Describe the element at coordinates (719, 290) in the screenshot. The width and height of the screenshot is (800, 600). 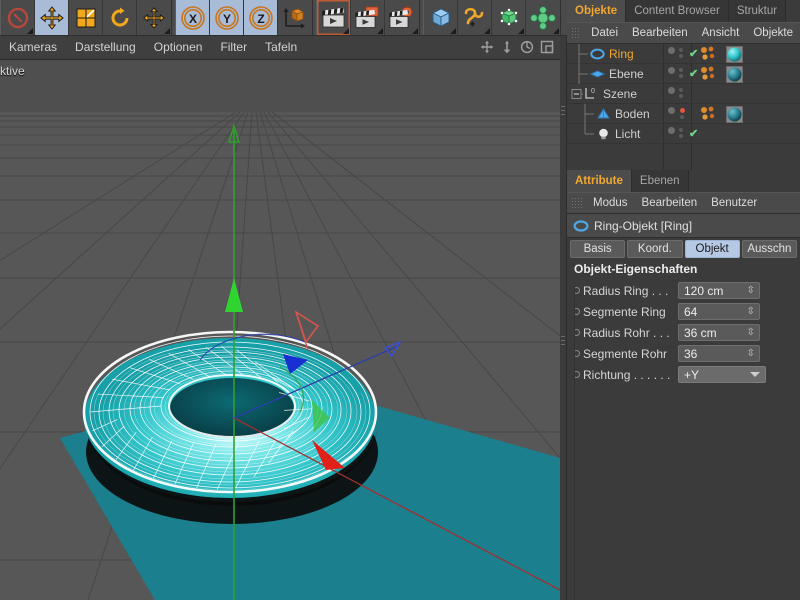
I see `radius-ring-input: 120 cm ⇳` at that location.